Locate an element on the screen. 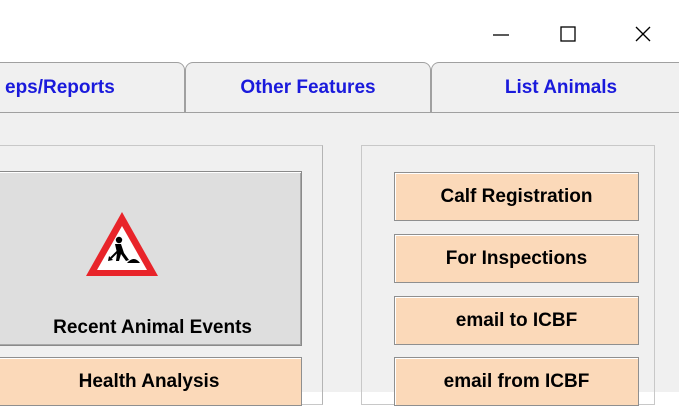 Image resolution: width=679 pixels, height=406 pixels. minimize-button is located at coordinates (501, 34).